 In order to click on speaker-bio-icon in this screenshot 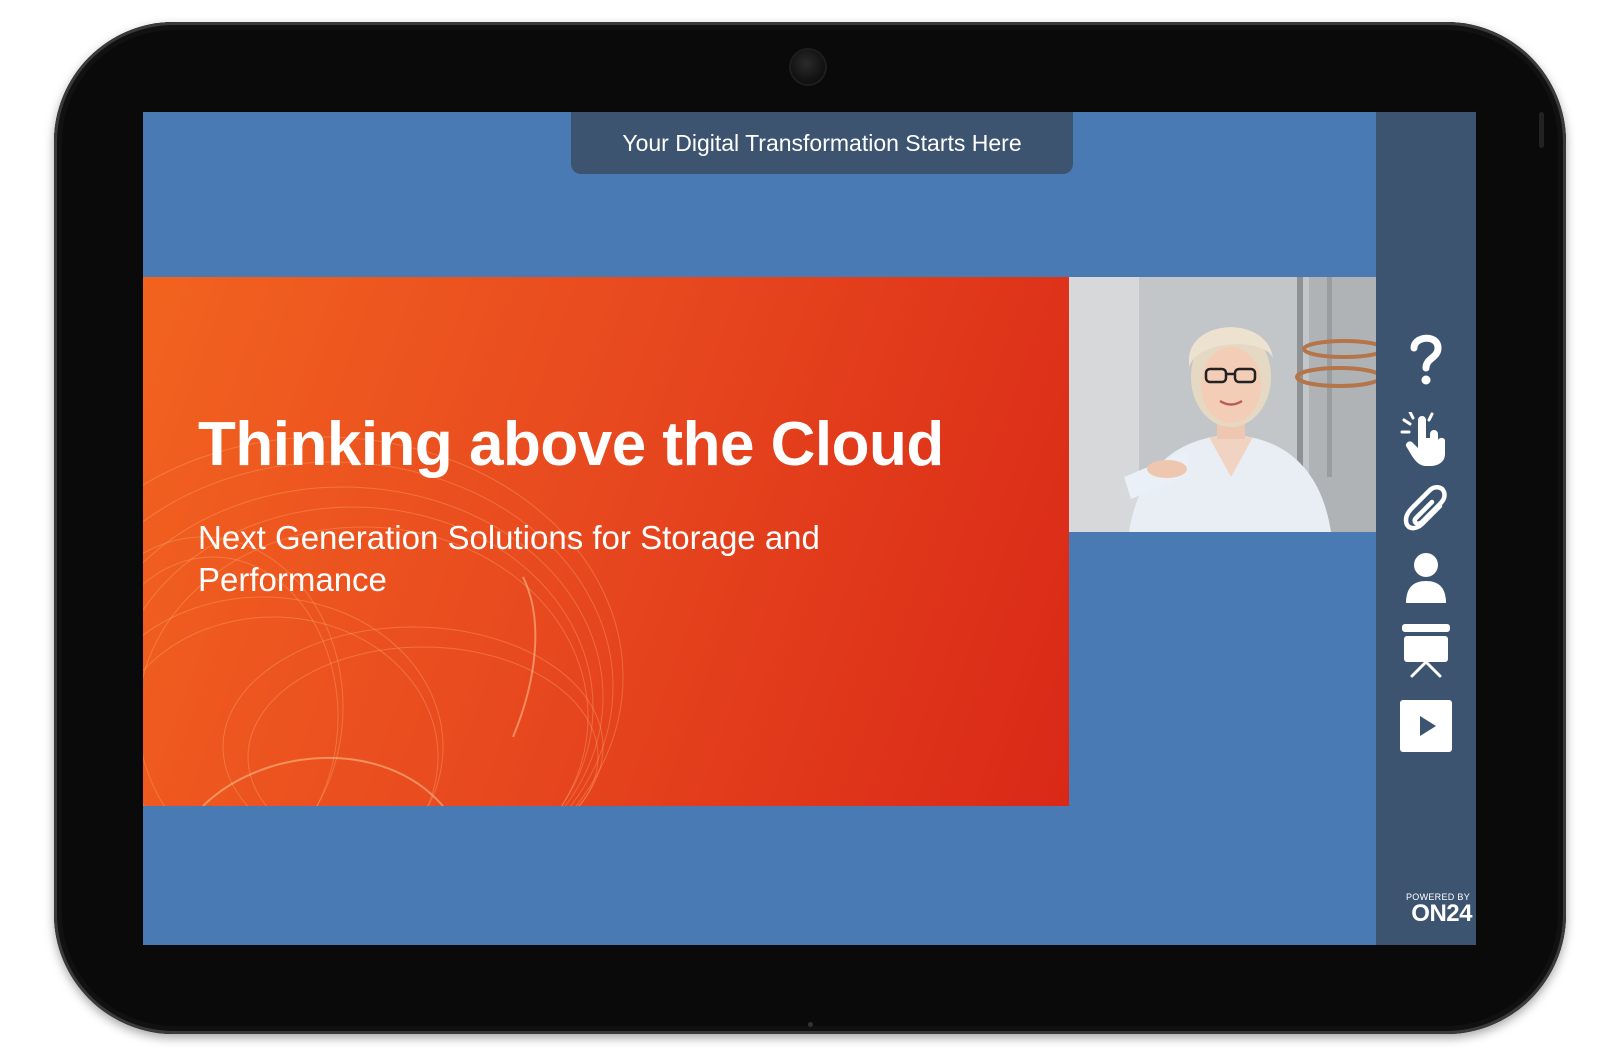, I will do `click(1426, 578)`.